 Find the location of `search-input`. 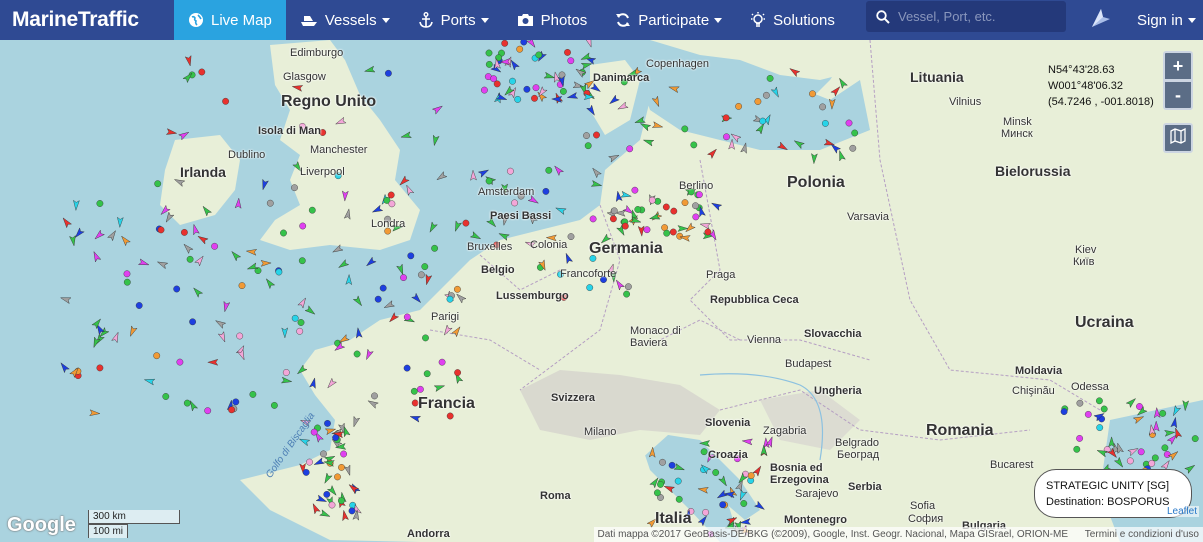

search-input is located at coordinates (978, 16).